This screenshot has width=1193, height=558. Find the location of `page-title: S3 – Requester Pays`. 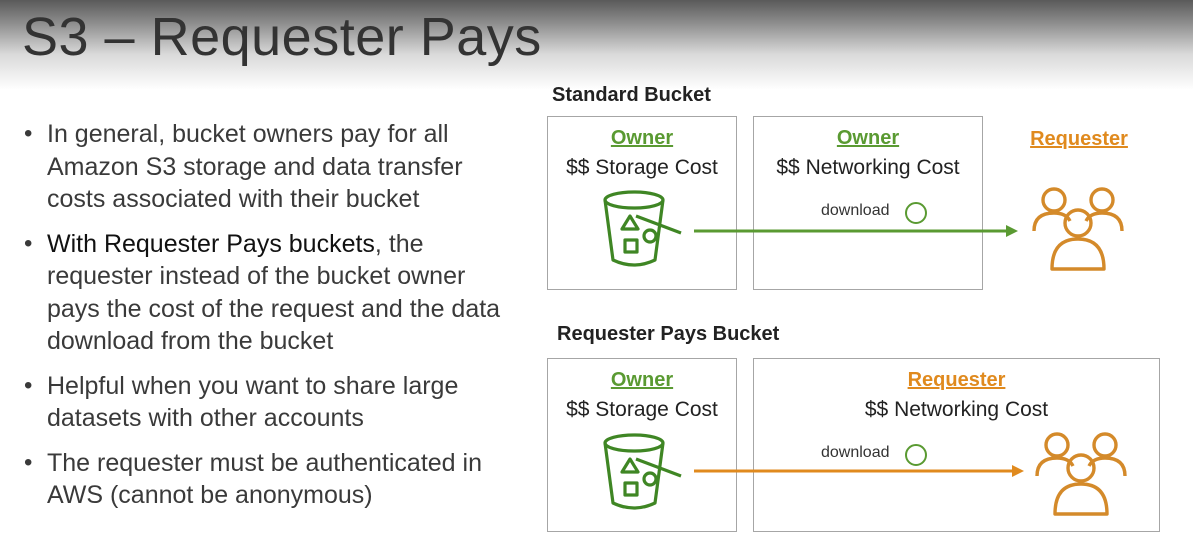

page-title: S3 – Requester Pays is located at coordinates (282, 37).